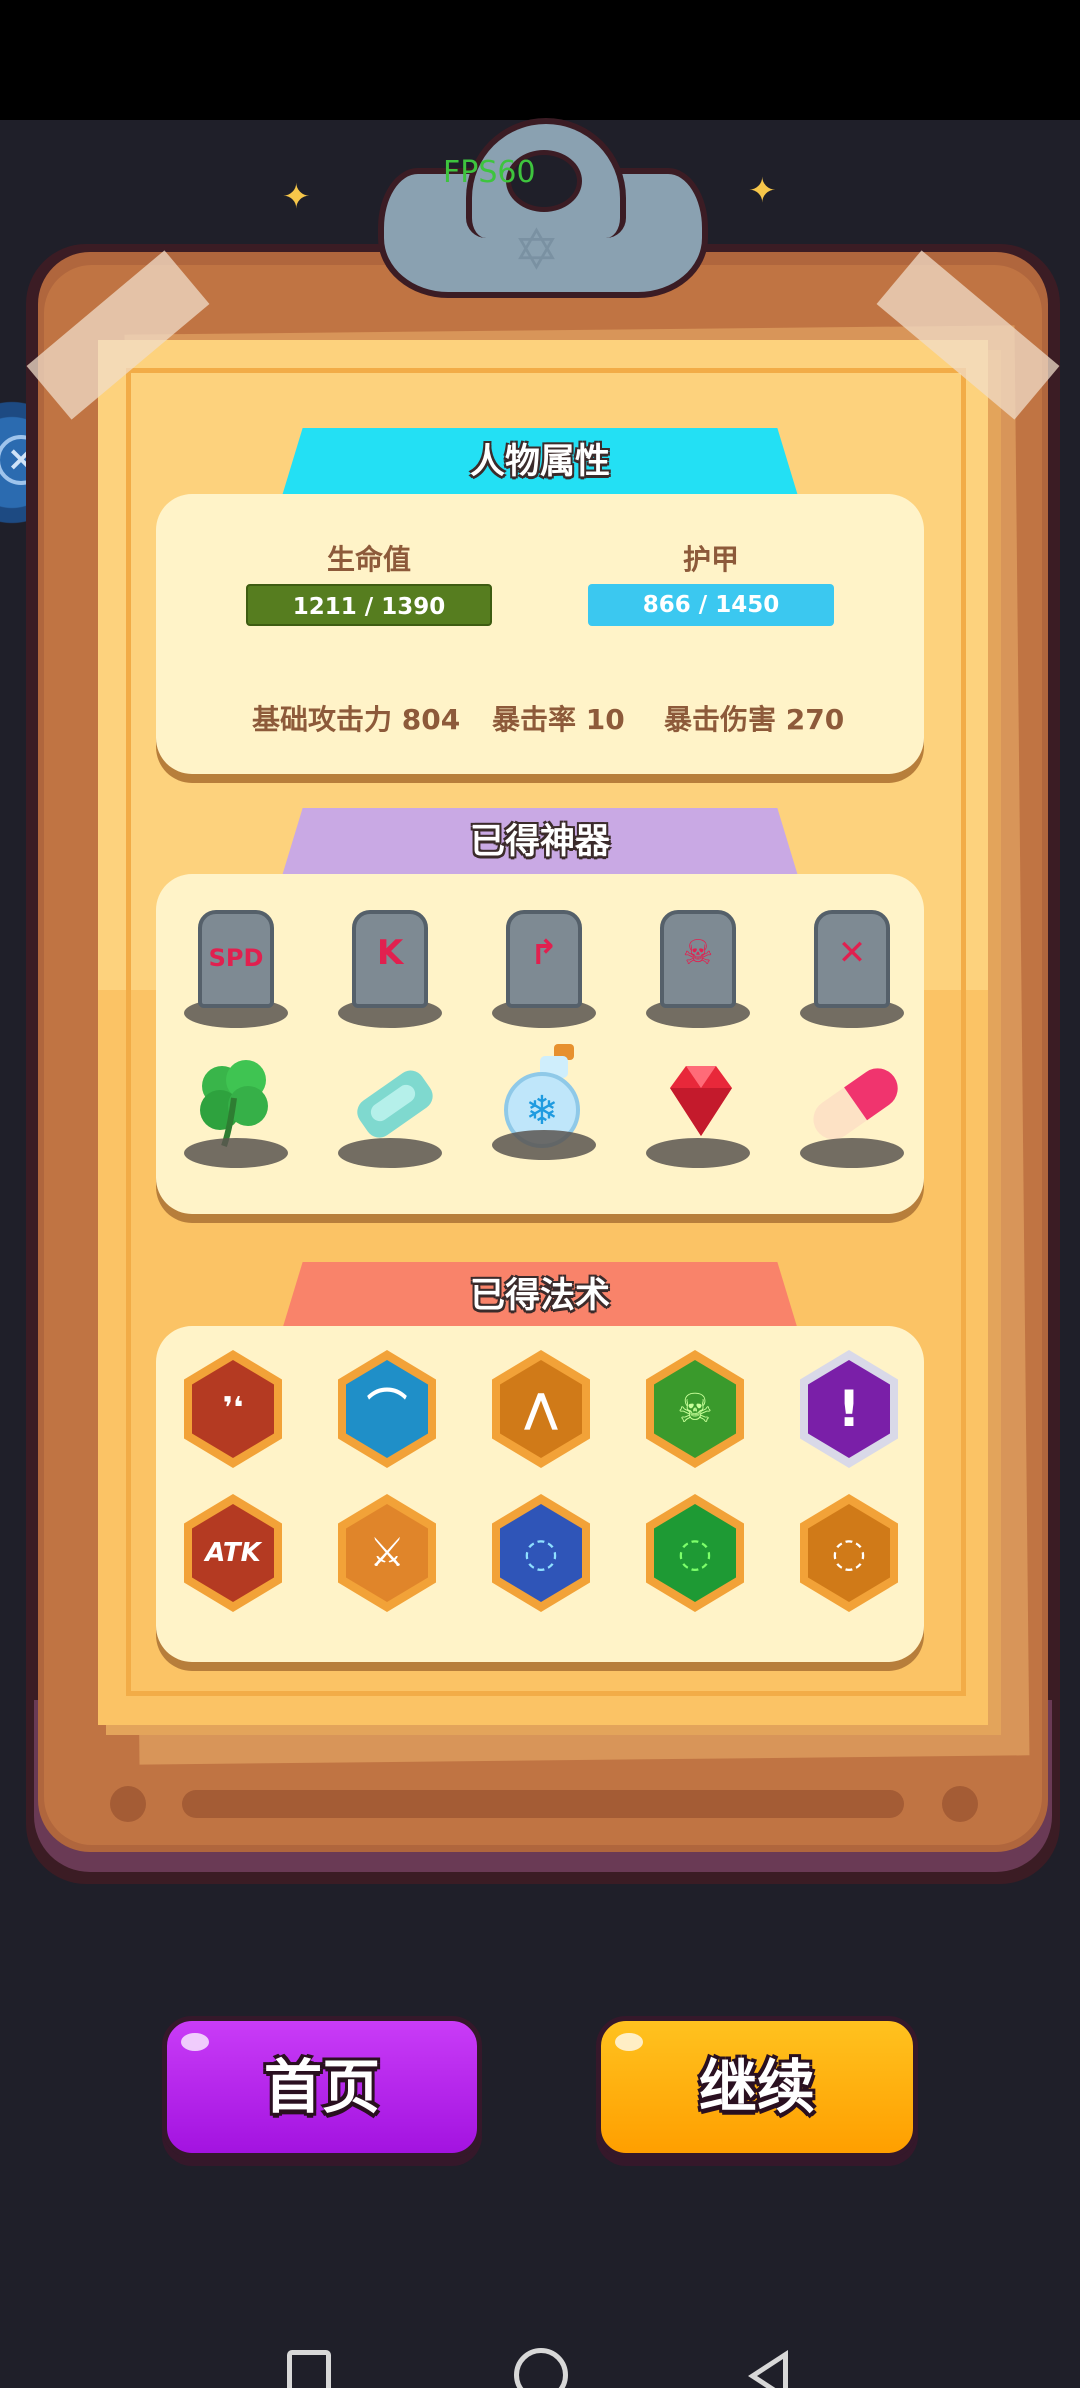 This screenshot has height=2388, width=1080. What do you see at coordinates (754, 719) in the screenshot?
I see `crit-damage-stat: 暴击伤害 270` at bounding box center [754, 719].